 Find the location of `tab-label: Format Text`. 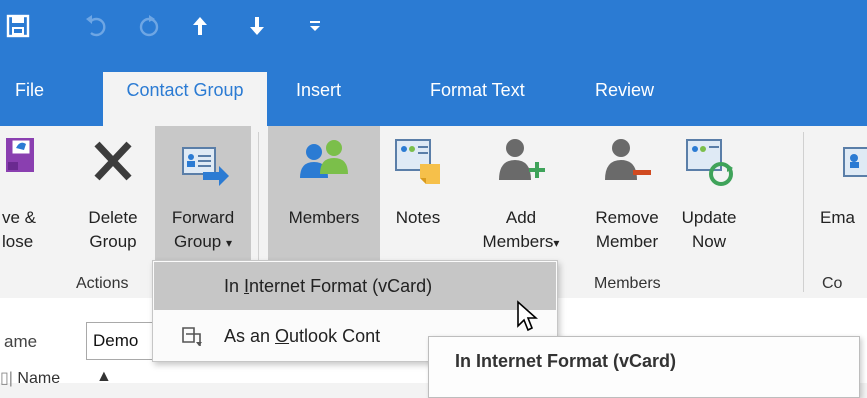

tab-label: Format Text is located at coordinates (477, 90).